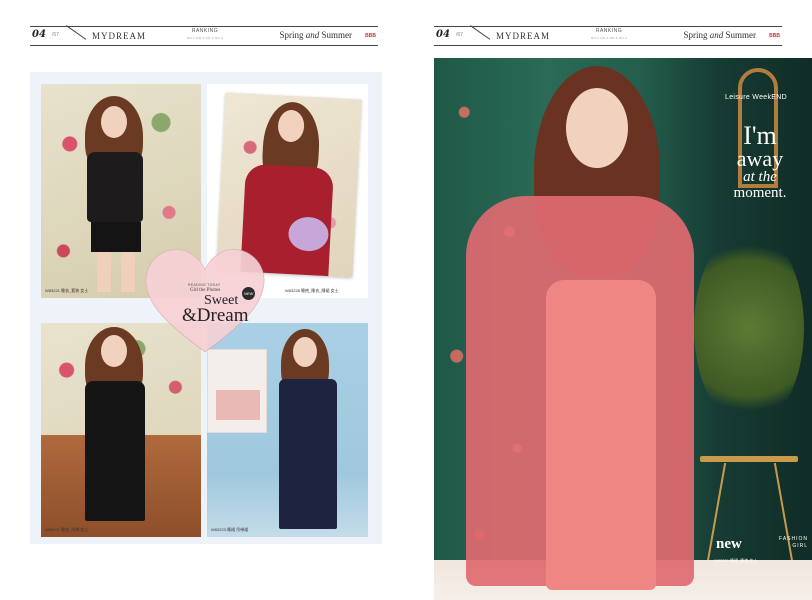 This screenshot has height=600, width=812. What do you see at coordinates (749, 328) in the screenshot?
I see `plant` at bounding box center [749, 328].